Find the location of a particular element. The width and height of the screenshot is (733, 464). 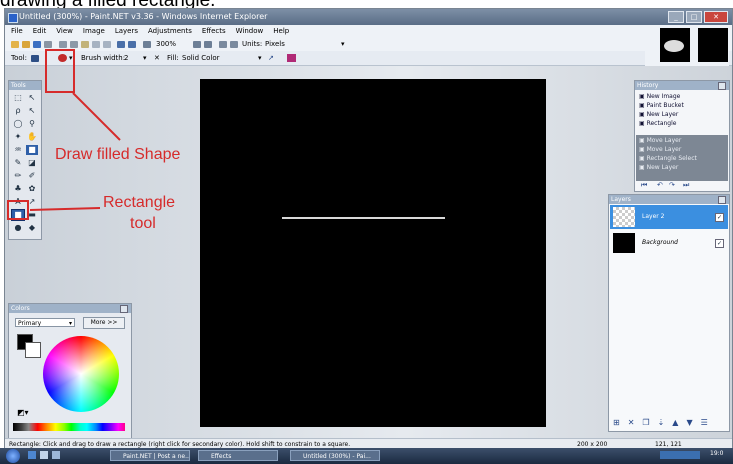

quicklaunch-desktop-icon is located at coordinates (44, 455).